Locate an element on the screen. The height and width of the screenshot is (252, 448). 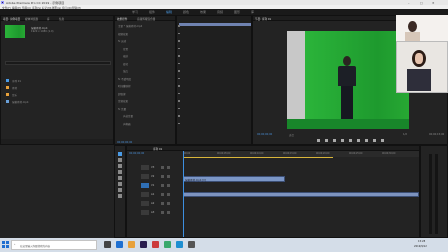
effect-row: 位置 is located at coordinates (125, 49).